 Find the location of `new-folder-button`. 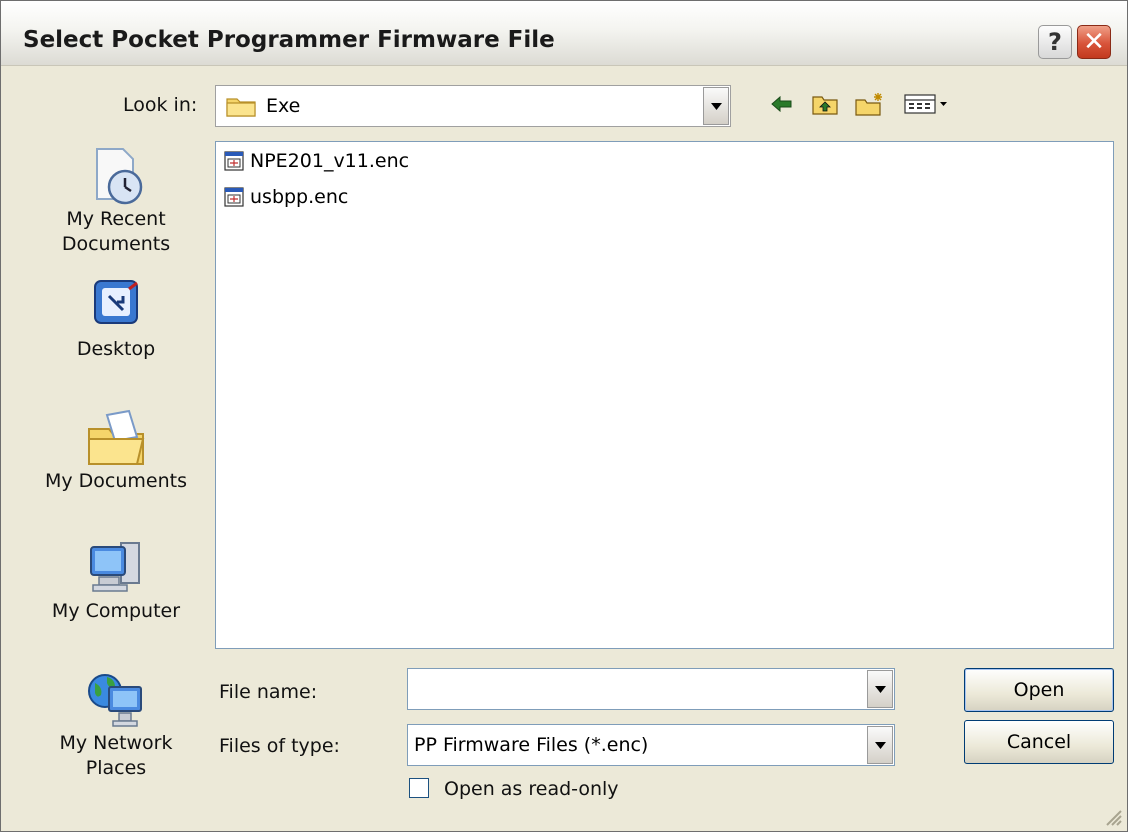

new-folder-button is located at coordinates (870, 104).